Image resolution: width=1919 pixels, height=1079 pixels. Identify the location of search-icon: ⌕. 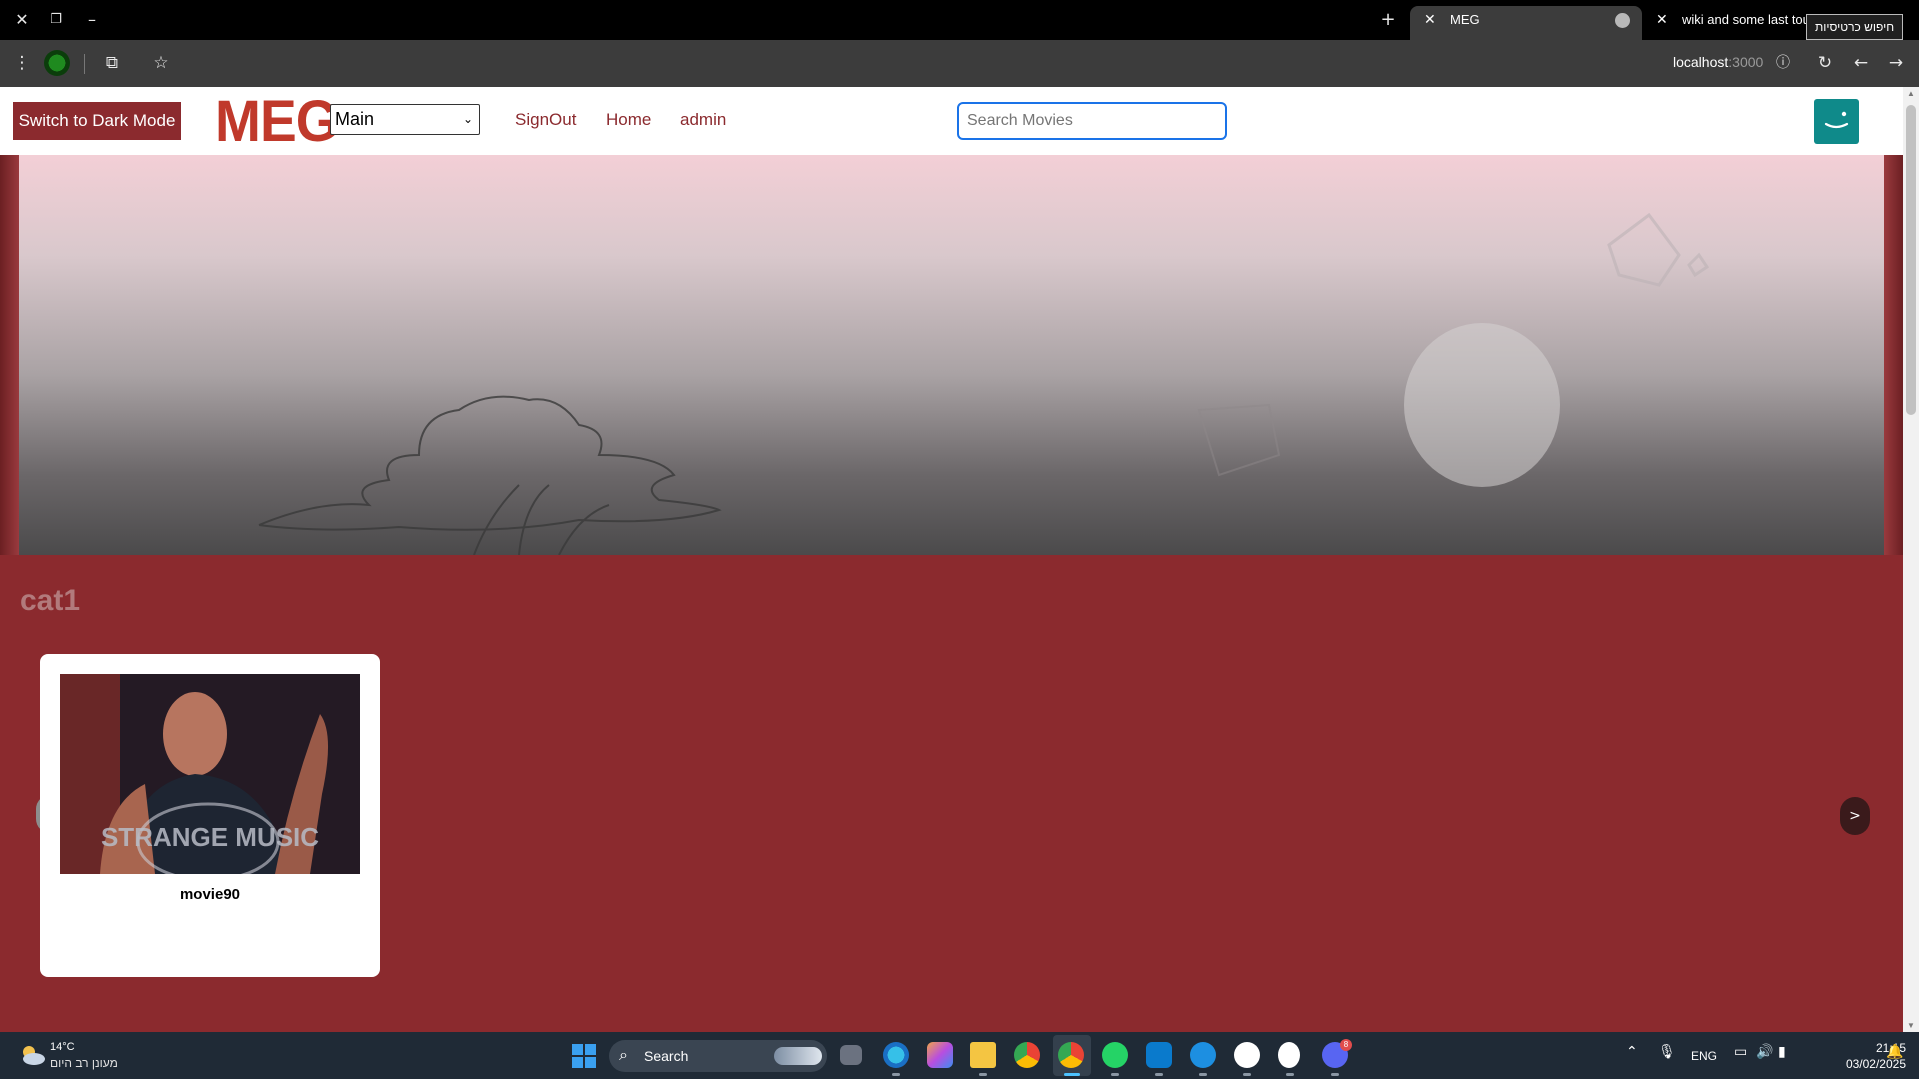
(623, 1054).